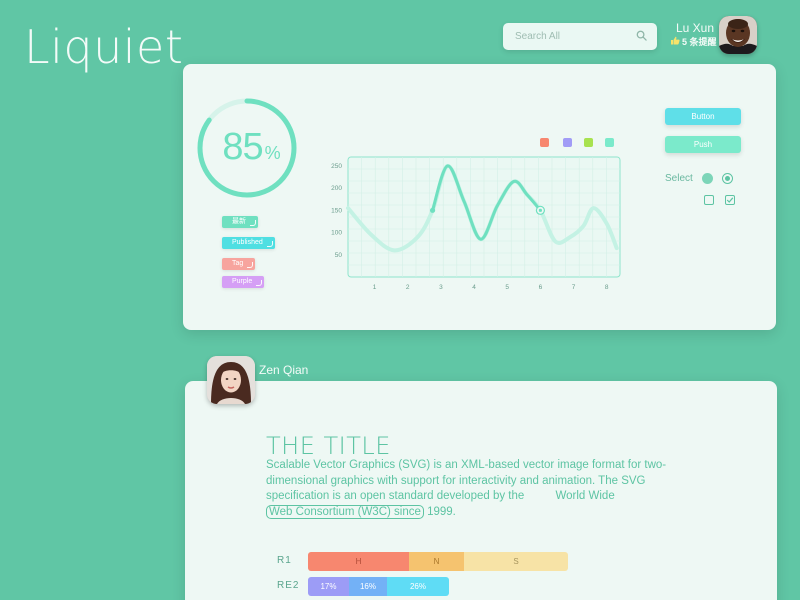 The image size is (800, 600). What do you see at coordinates (516, 561) in the screenshot?
I see `bar-segment: S` at bounding box center [516, 561].